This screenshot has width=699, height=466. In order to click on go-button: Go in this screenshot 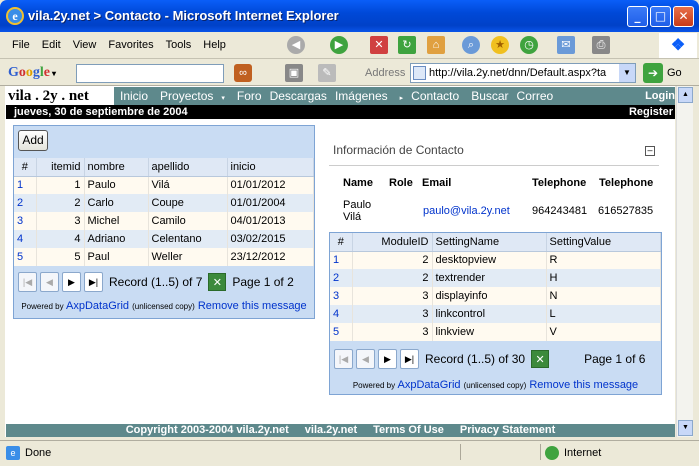, I will do `click(674, 73)`.